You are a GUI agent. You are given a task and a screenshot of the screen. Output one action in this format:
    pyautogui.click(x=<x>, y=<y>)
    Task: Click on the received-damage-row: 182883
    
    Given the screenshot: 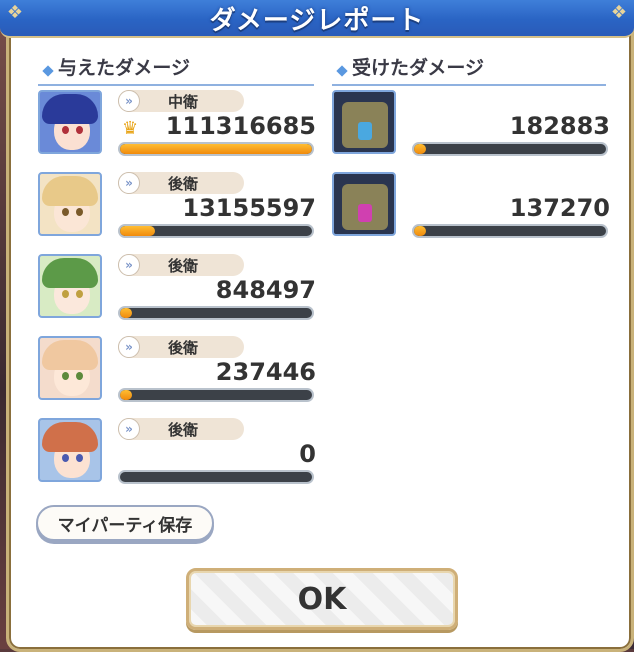 What is the action you would take?
    pyautogui.click(x=471, y=126)
    